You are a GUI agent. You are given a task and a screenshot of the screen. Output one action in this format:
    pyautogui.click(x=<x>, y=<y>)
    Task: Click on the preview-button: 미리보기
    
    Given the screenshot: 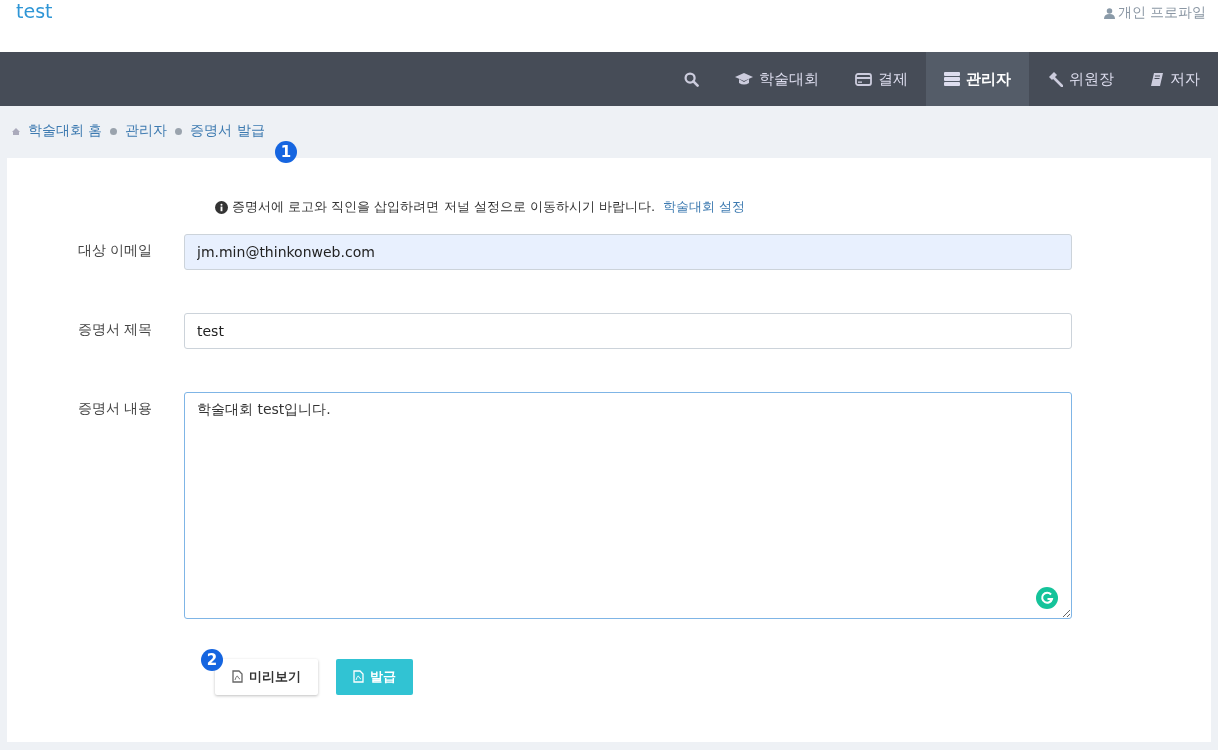 What is the action you would take?
    pyautogui.click(x=266, y=676)
    